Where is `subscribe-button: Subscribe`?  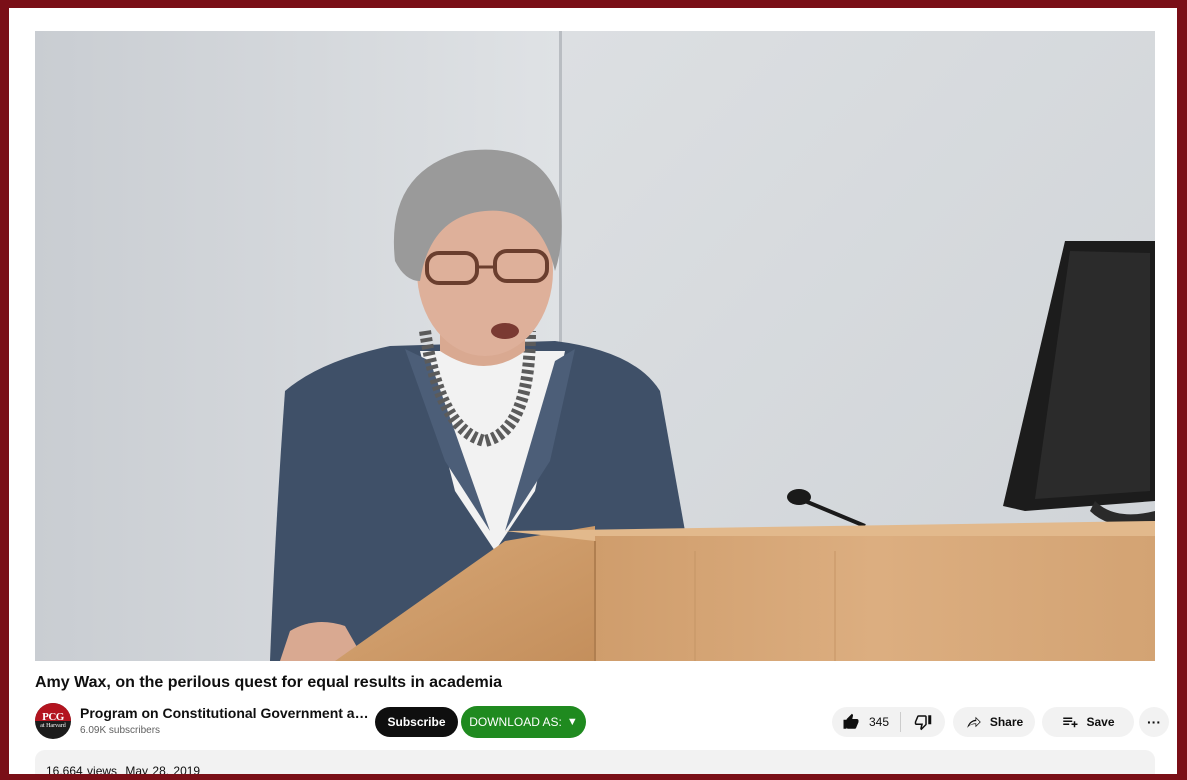 subscribe-button: Subscribe is located at coordinates (416, 722).